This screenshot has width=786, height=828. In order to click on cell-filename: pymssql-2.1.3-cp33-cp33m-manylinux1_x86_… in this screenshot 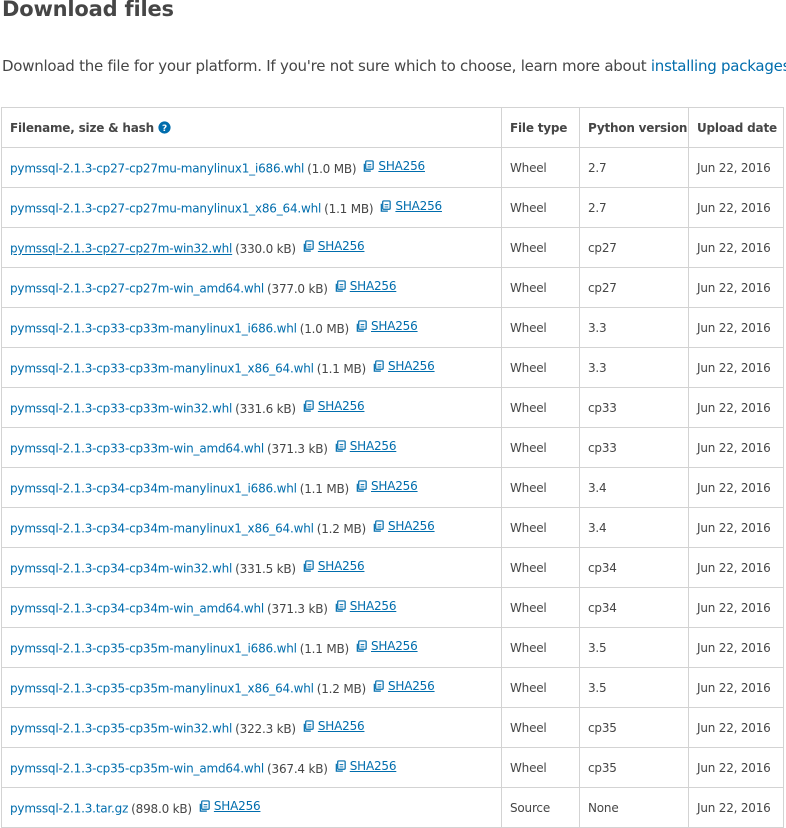, I will do `click(251, 367)`.